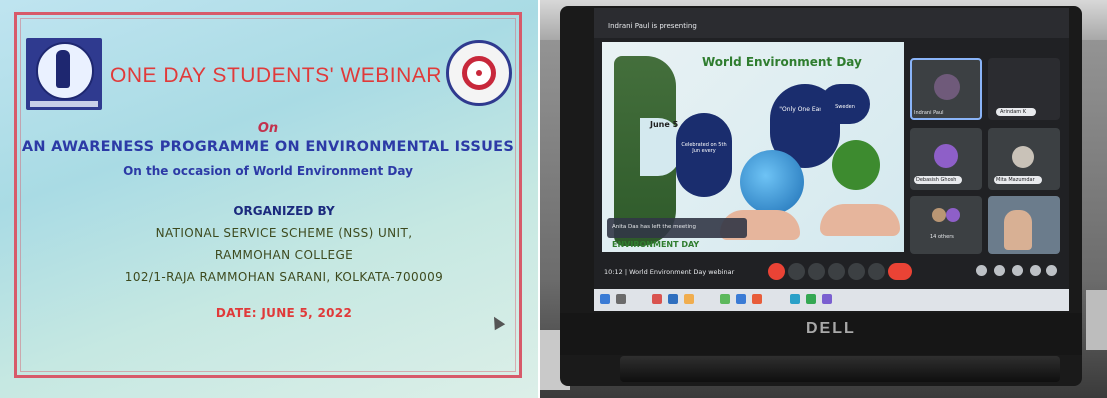  What do you see at coordinates (1013, 112) in the screenshot?
I see `participant-name: Arindam K` at bounding box center [1013, 112].